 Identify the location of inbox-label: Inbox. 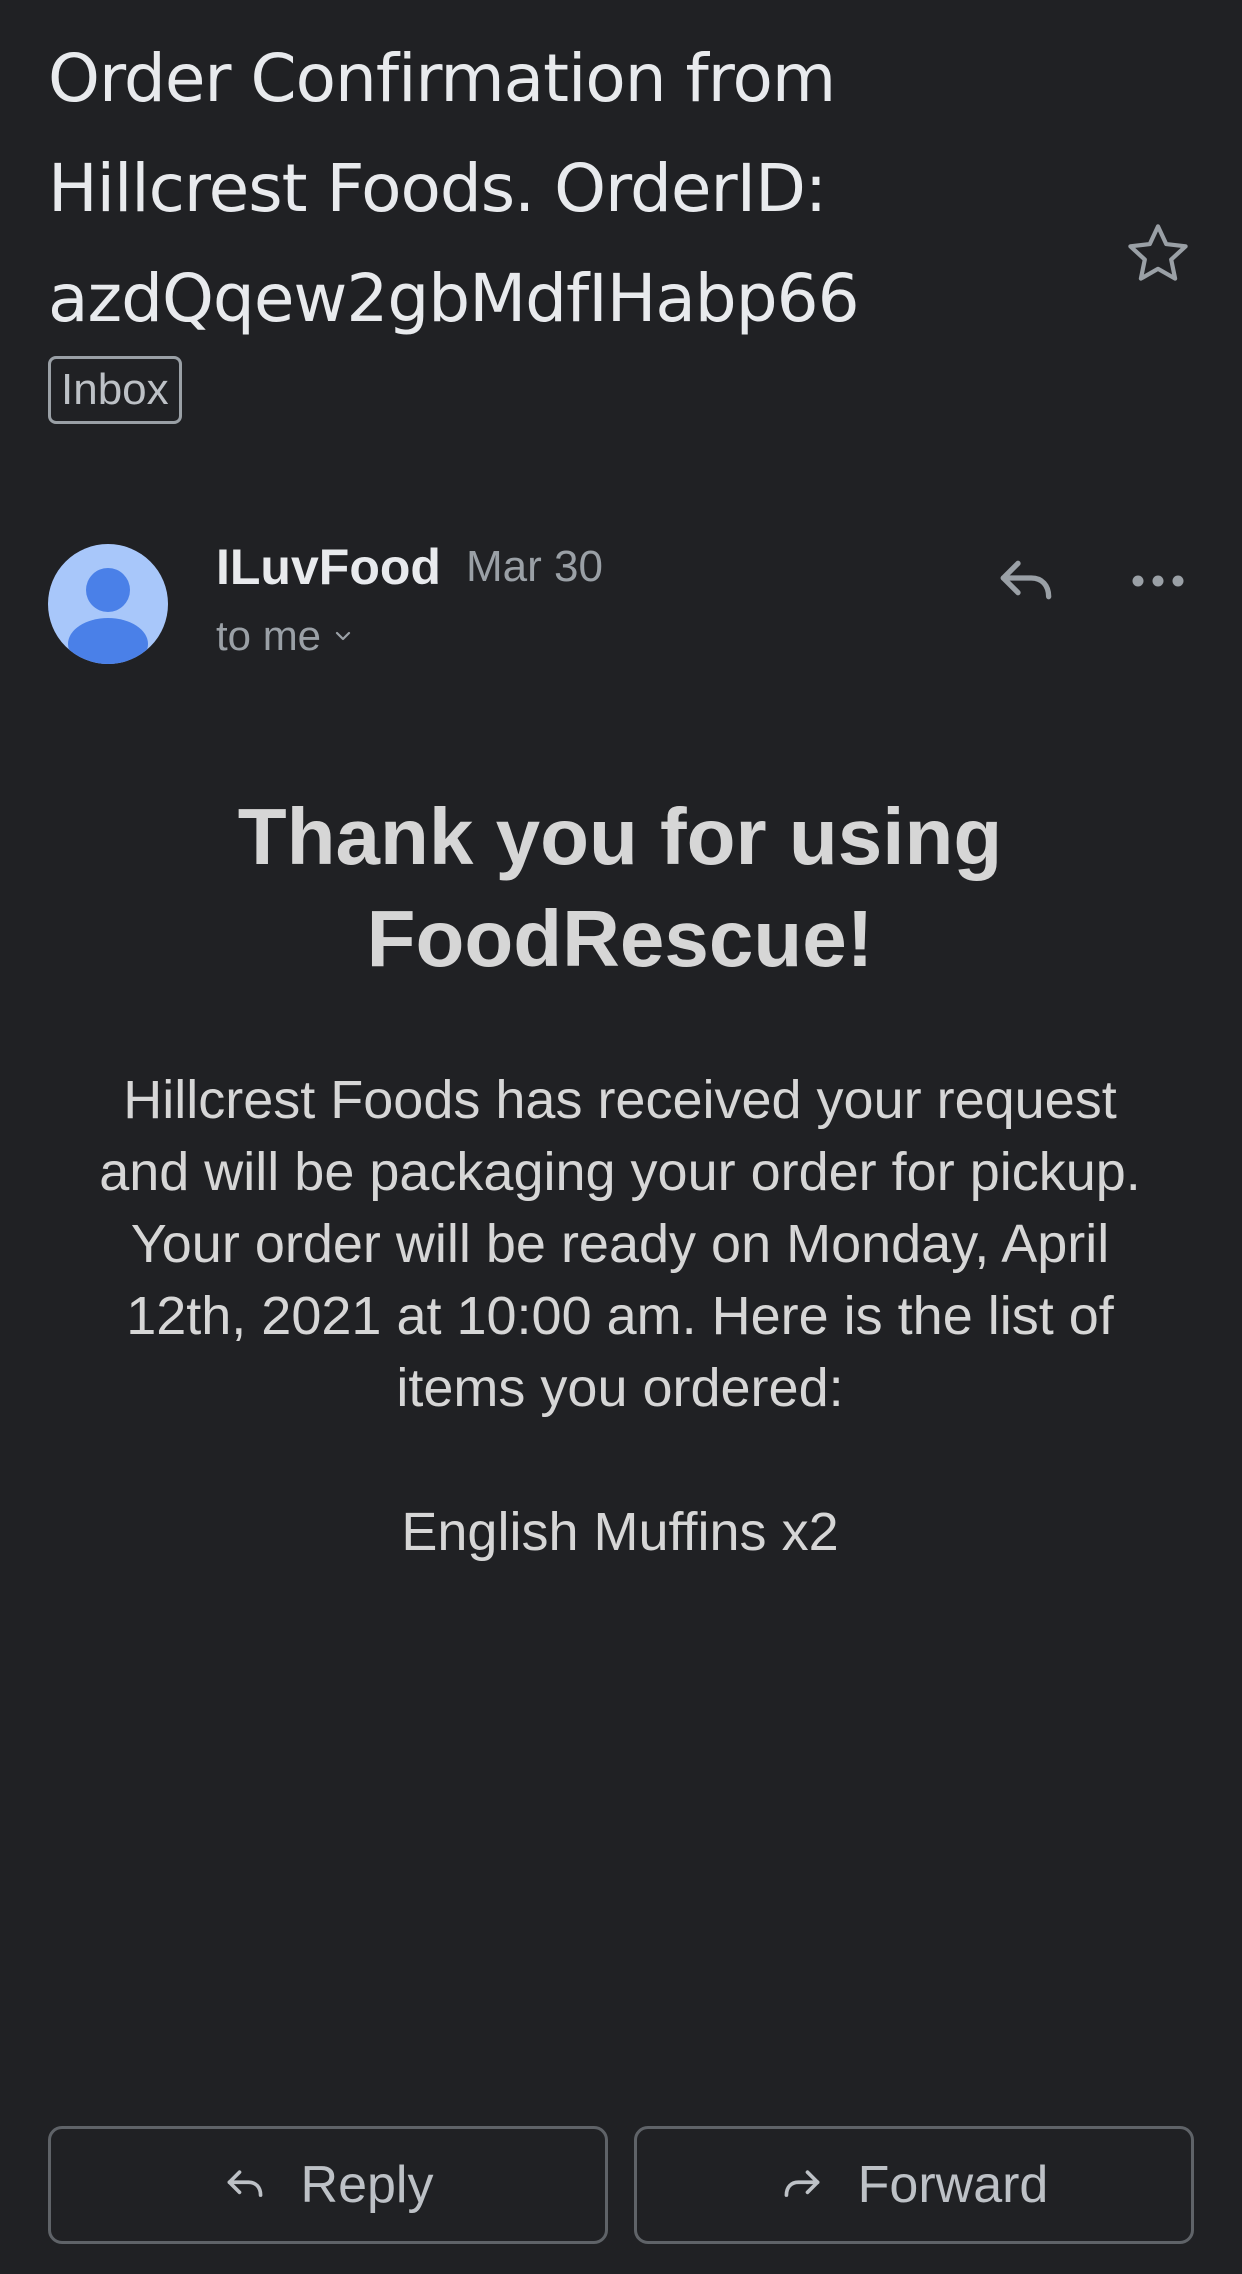
(115, 390).